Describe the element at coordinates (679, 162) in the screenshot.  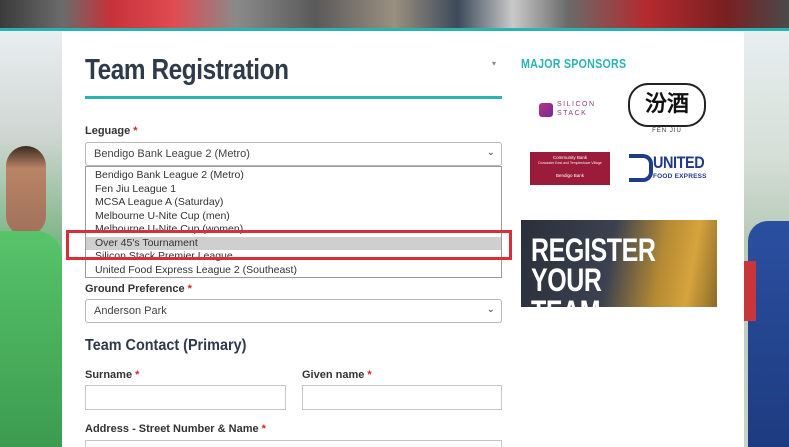
I see `united-main-text: UNITED` at that location.